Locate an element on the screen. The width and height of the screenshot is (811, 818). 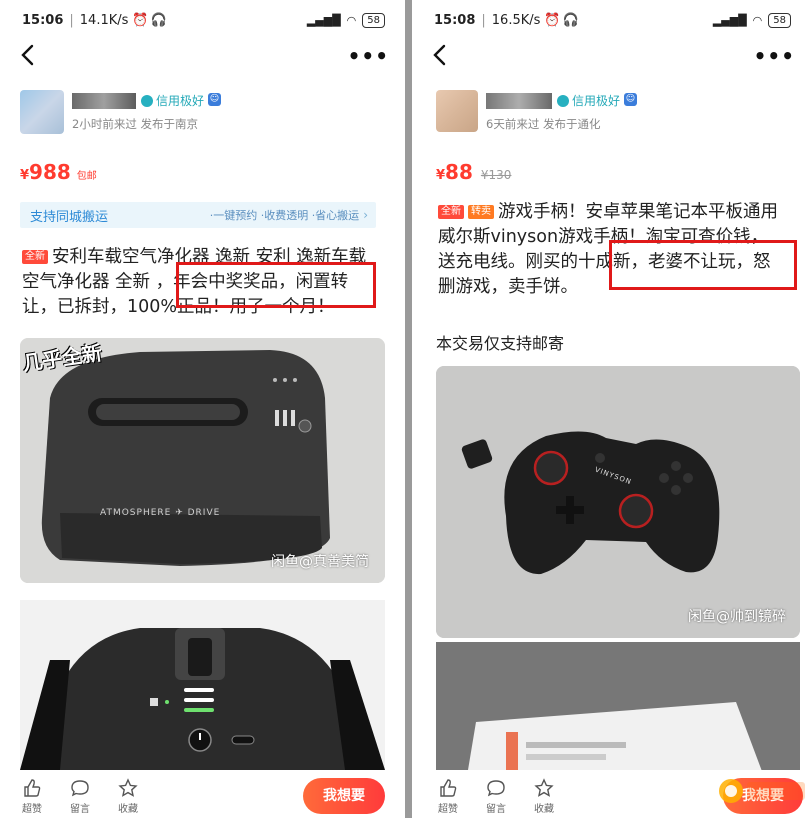
original-price: ¥130 is located at coordinates (496, 175).